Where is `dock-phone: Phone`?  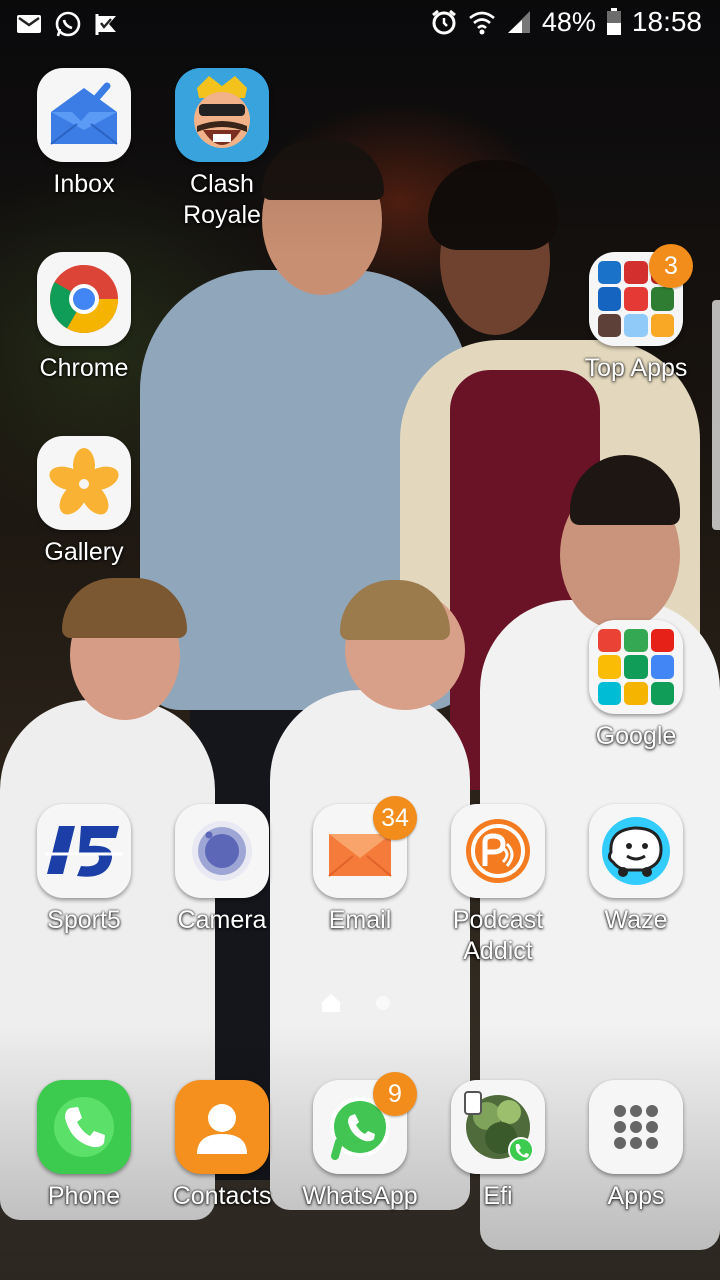
dock-phone: Phone is located at coordinates (84, 1146).